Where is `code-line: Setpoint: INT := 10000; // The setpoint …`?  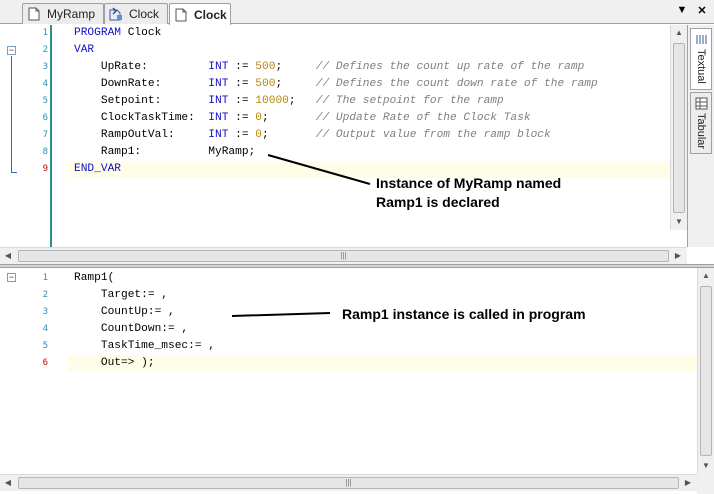 code-line: Setpoint: INT := 10000; // The setpoint … is located at coordinates (377, 101).